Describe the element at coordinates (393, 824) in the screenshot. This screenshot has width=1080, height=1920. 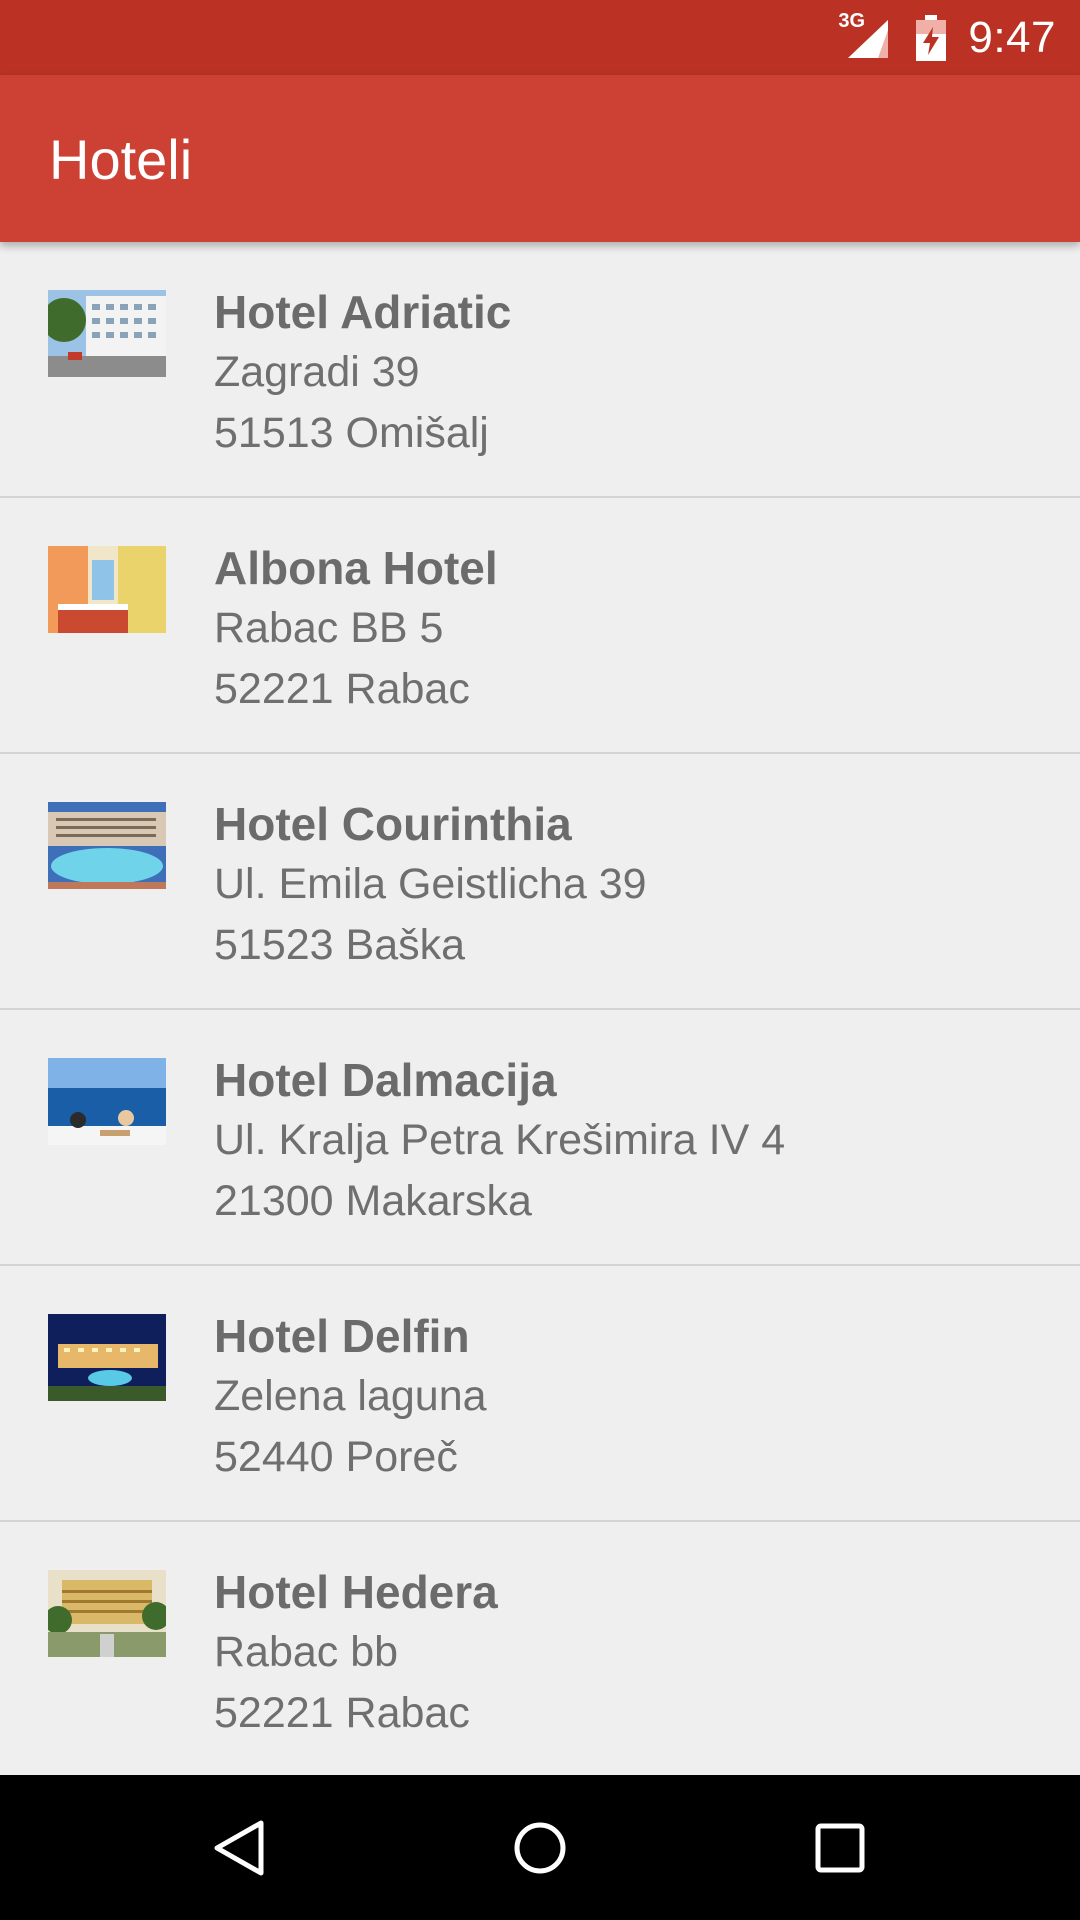
I see `hotel-name: Hotel Courinthia` at that location.